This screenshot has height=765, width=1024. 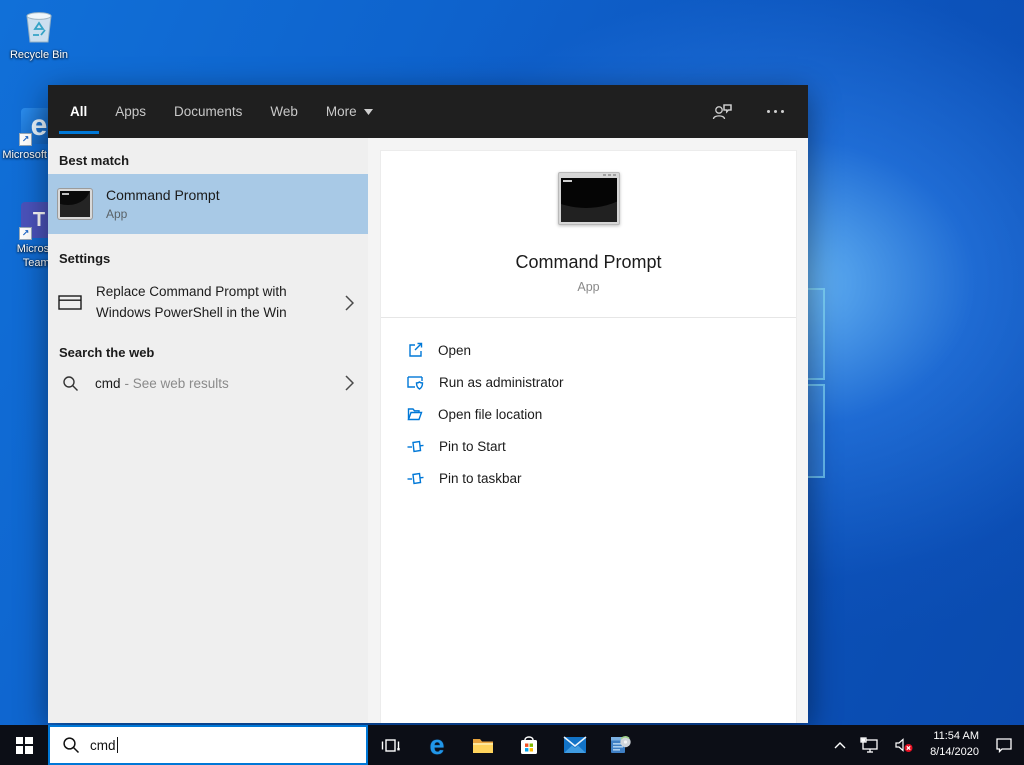 I want to click on window-setting-icon, so click(x=70, y=303).